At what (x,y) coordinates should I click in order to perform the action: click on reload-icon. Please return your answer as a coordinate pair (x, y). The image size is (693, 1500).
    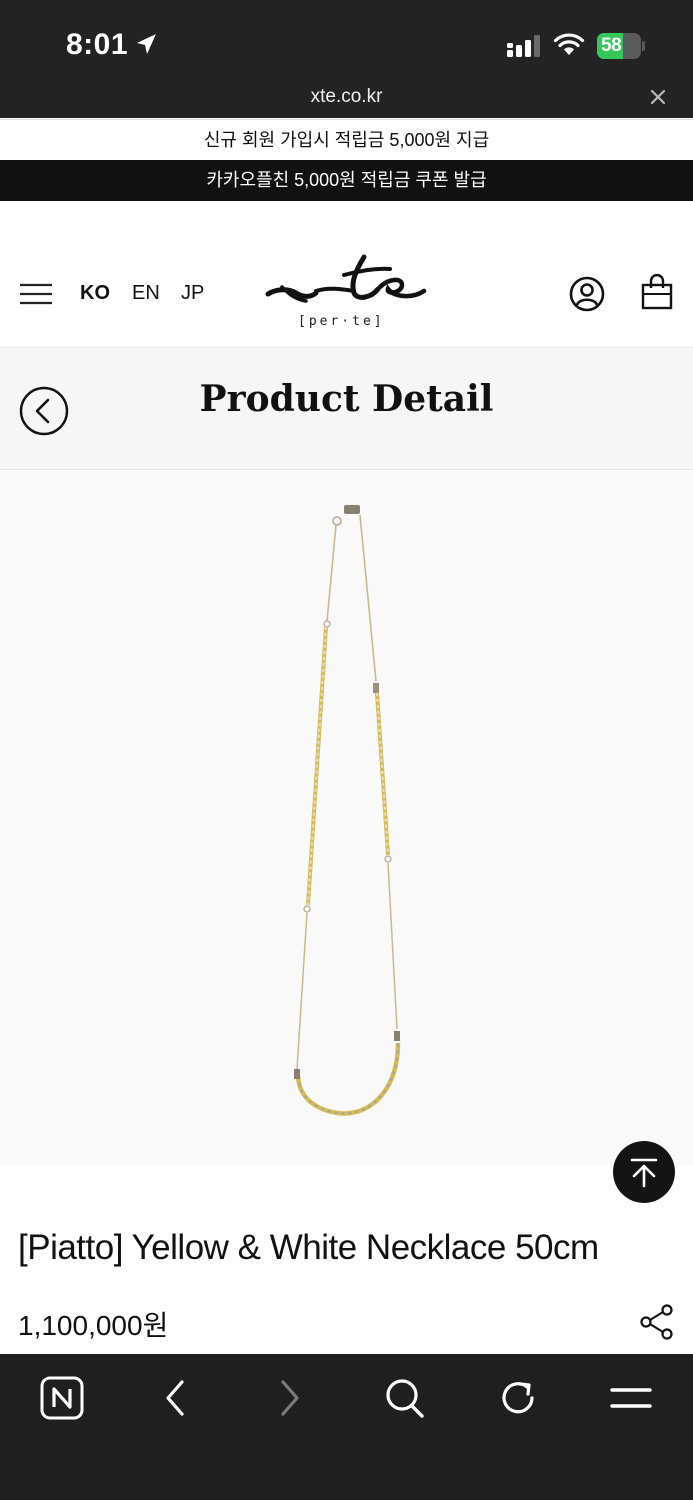
    Looking at the image, I should click on (518, 1398).